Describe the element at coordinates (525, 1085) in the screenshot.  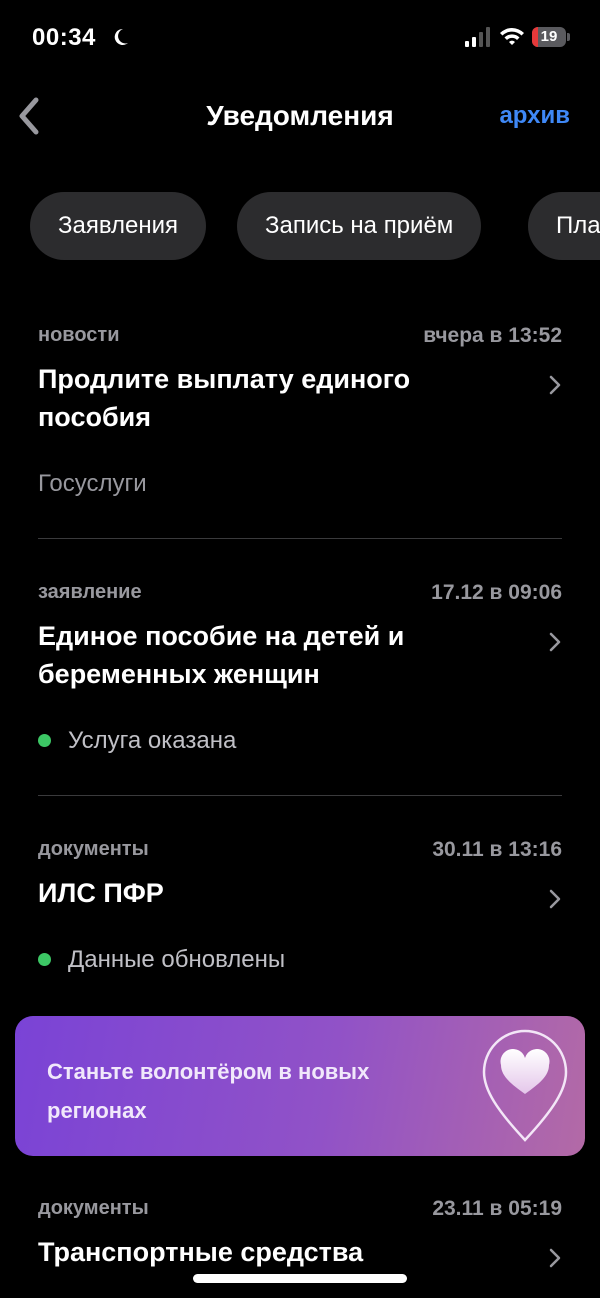
I see `heart-pin-icon` at that location.